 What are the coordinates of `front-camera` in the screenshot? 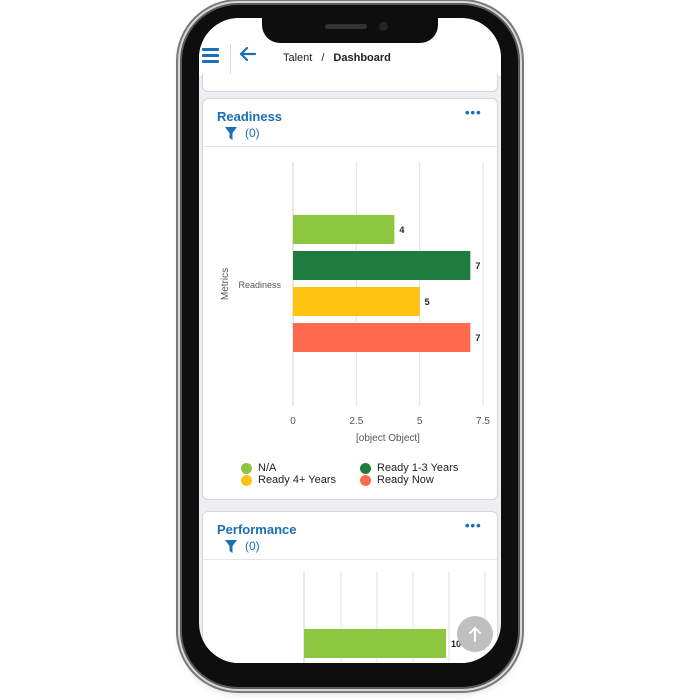 It's located at (383, 26).